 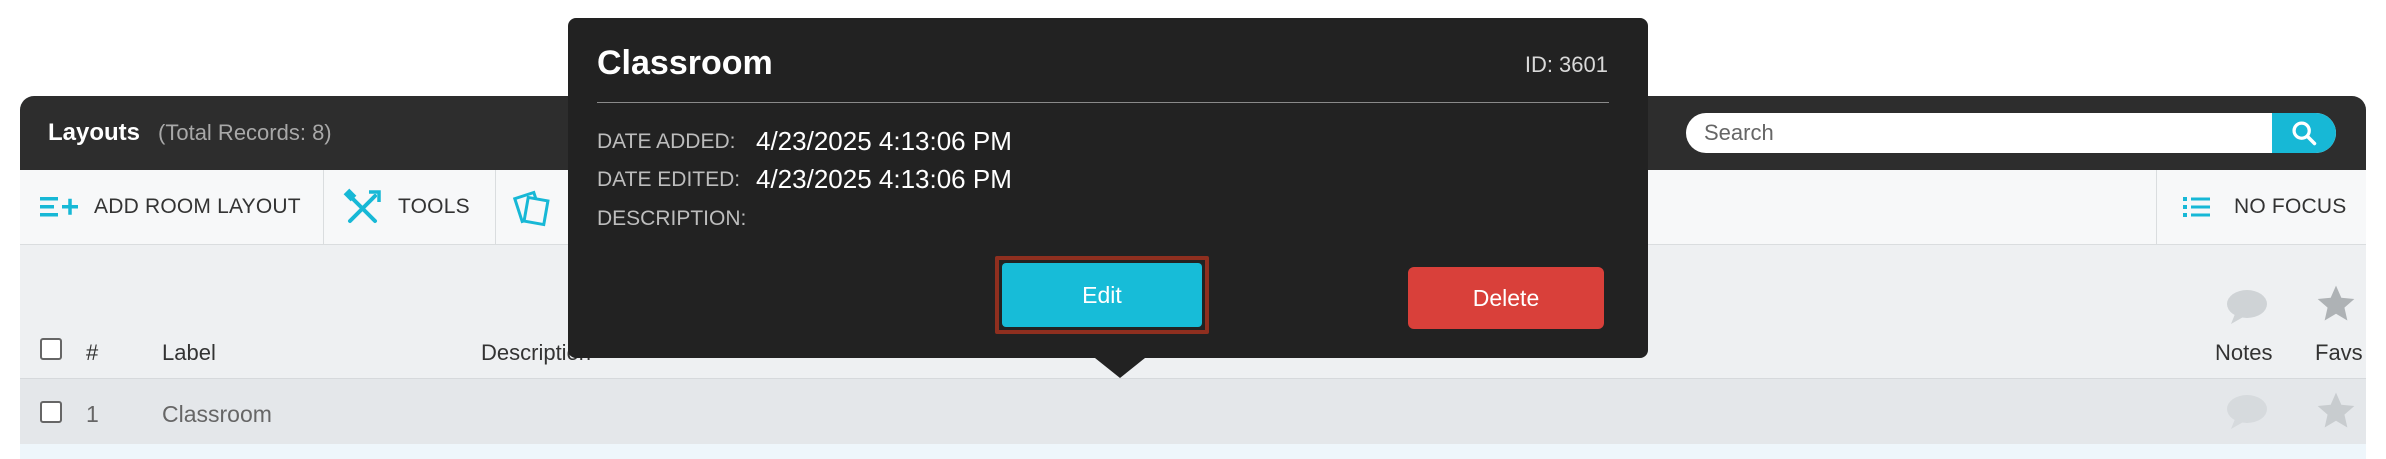 What do you see at coordinates (92, 352) in the screenshot?
I see `col-number: #` at bounding box center [92, 352].